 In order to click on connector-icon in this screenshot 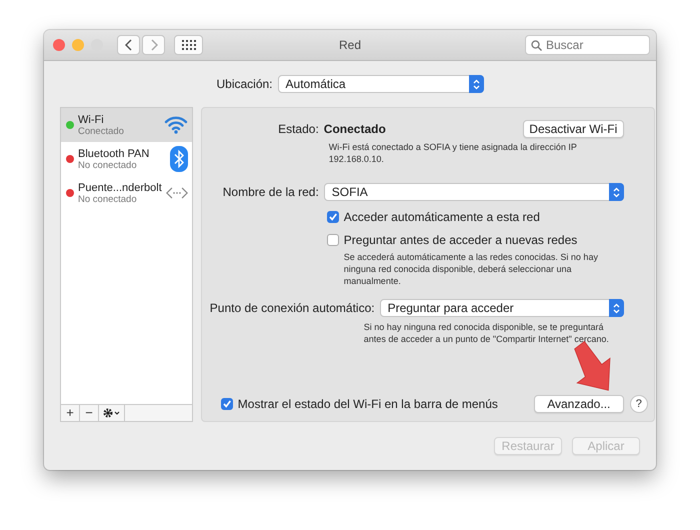, I will do `click(177, 193)`.